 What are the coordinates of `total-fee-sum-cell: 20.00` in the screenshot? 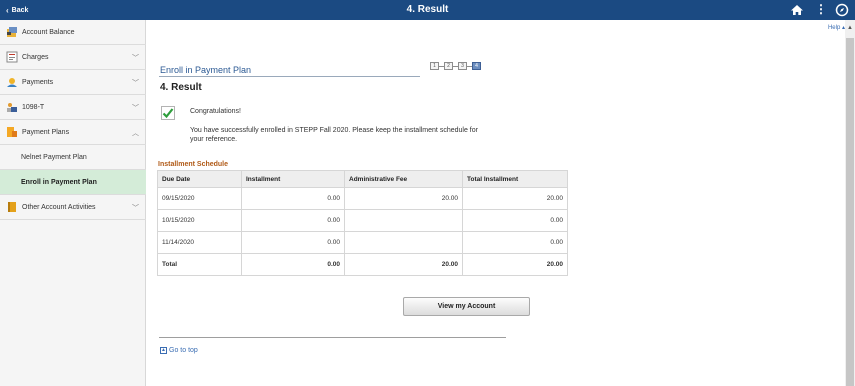 It's located at (403, 264).